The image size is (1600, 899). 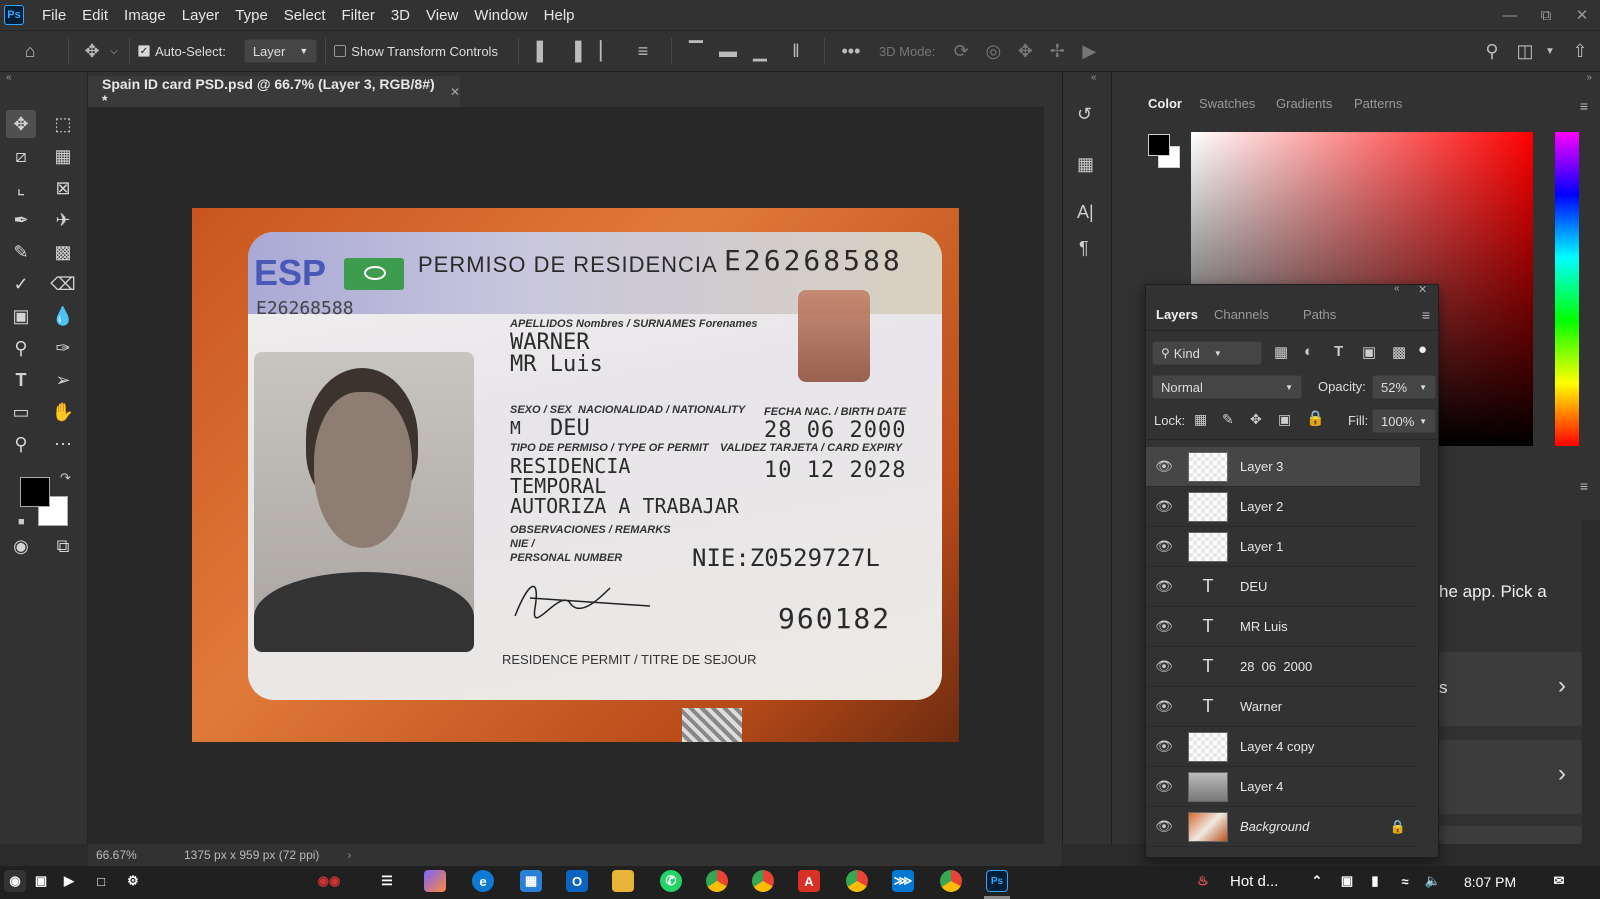 I want to click on chrome-profile-icon, so click(x=763, y=881).